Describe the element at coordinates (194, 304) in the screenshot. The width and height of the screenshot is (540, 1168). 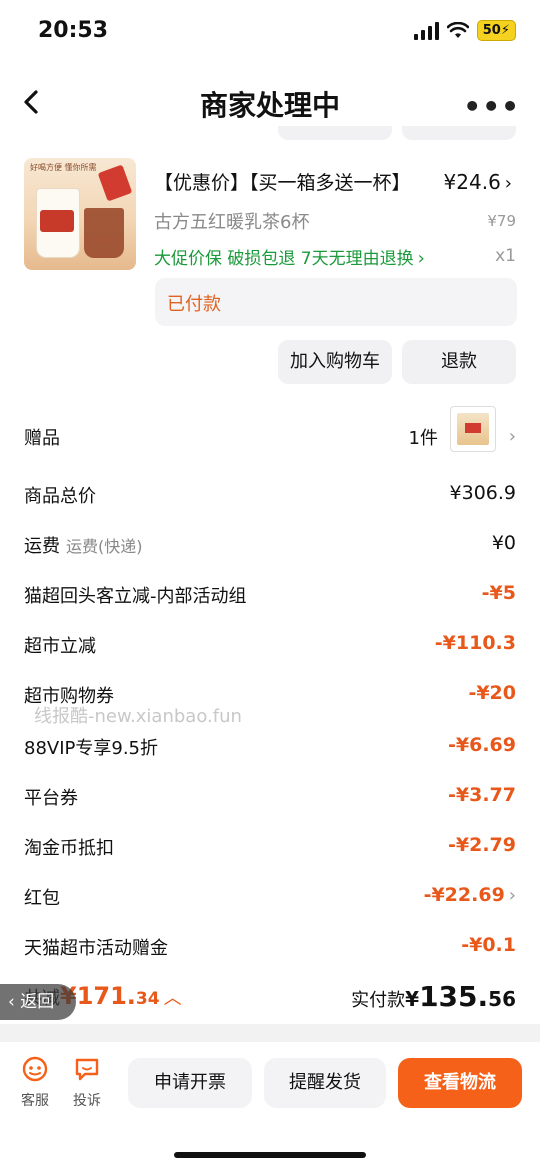
I see `payment-status: 已付款` at that location.